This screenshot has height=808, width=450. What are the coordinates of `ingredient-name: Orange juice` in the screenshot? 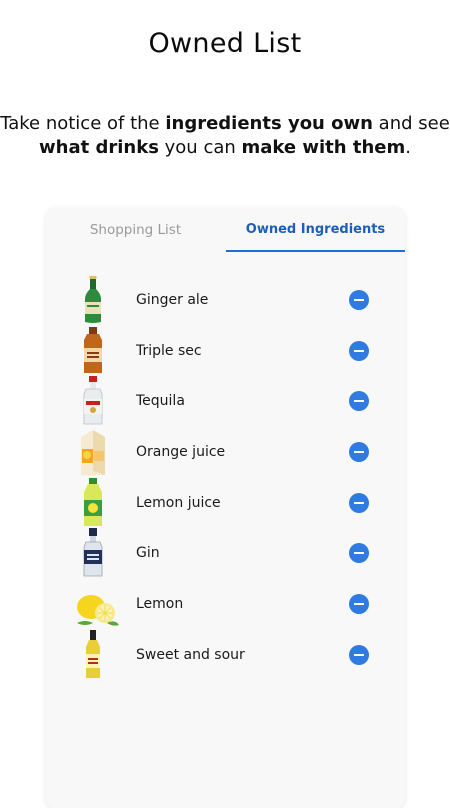 It's located at (181, 452).